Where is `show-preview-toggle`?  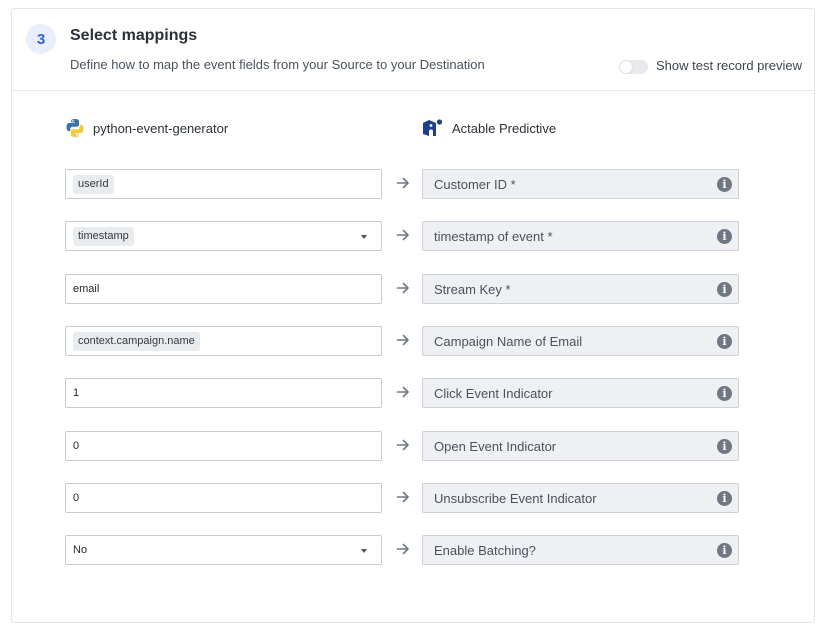
show-preview-toggle is located at coordinates (633, 67).